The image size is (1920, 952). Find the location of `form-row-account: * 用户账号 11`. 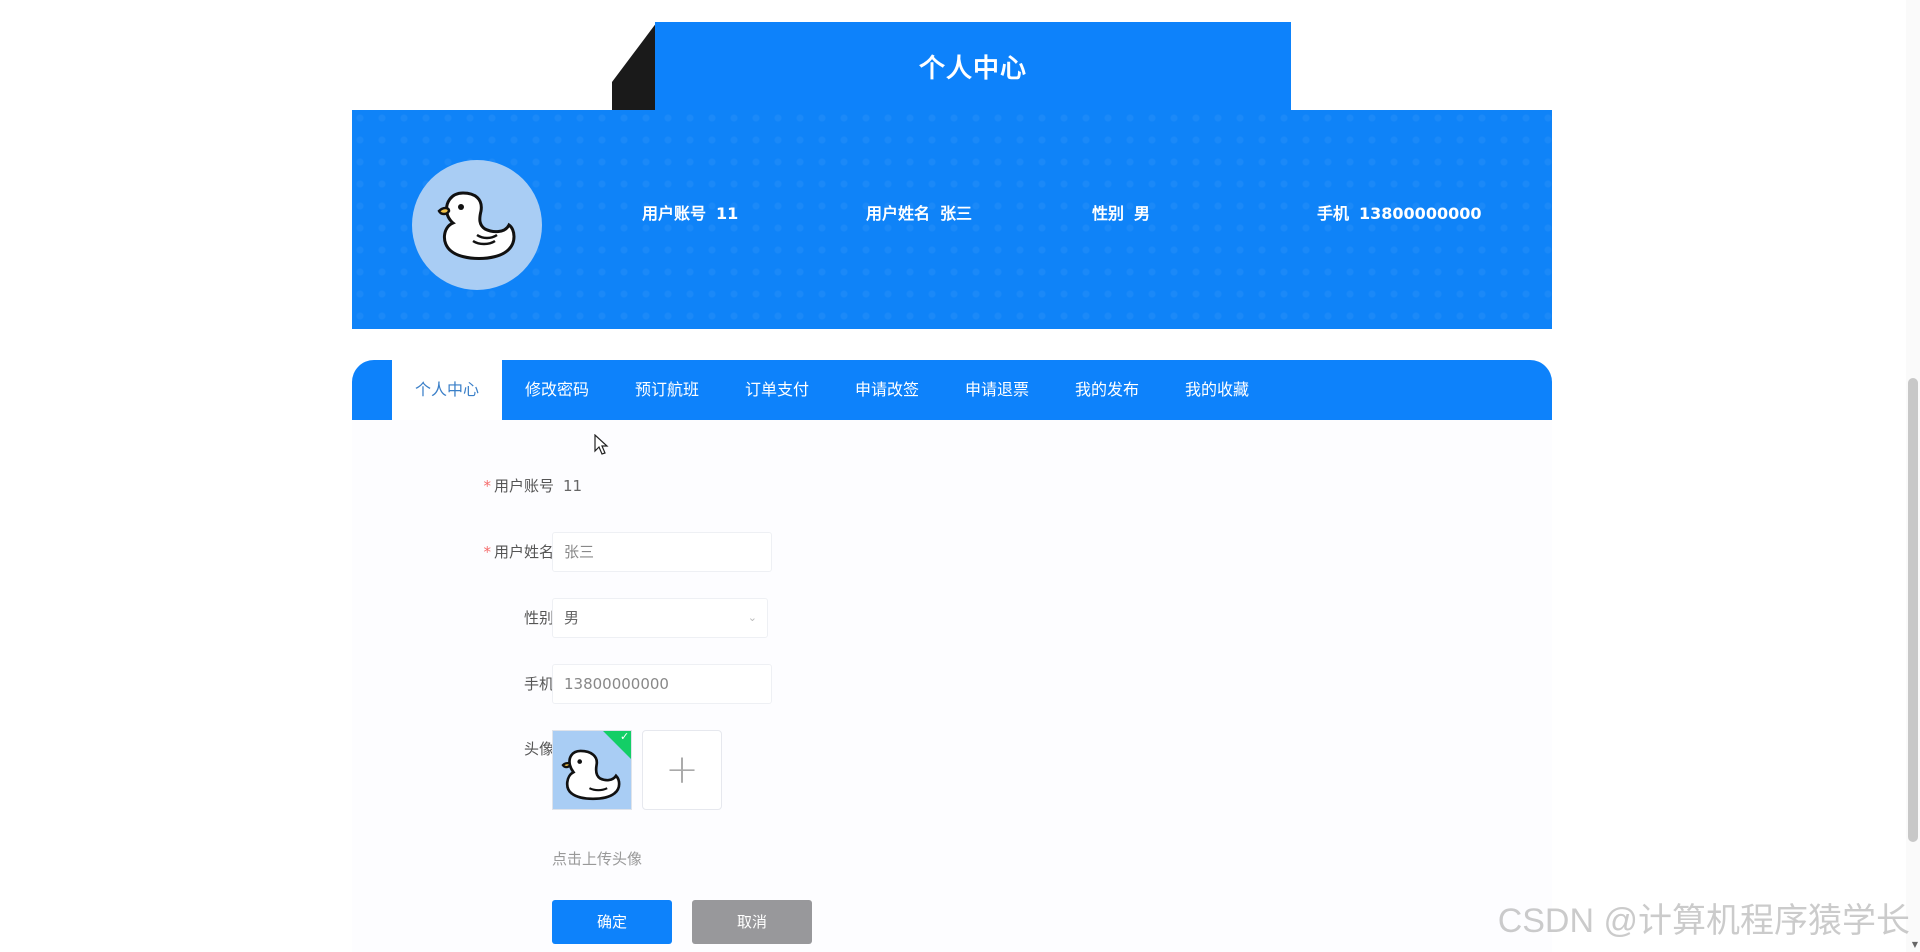

form-row-account: * 用户账号 11 is located at coordinates (802, 486).